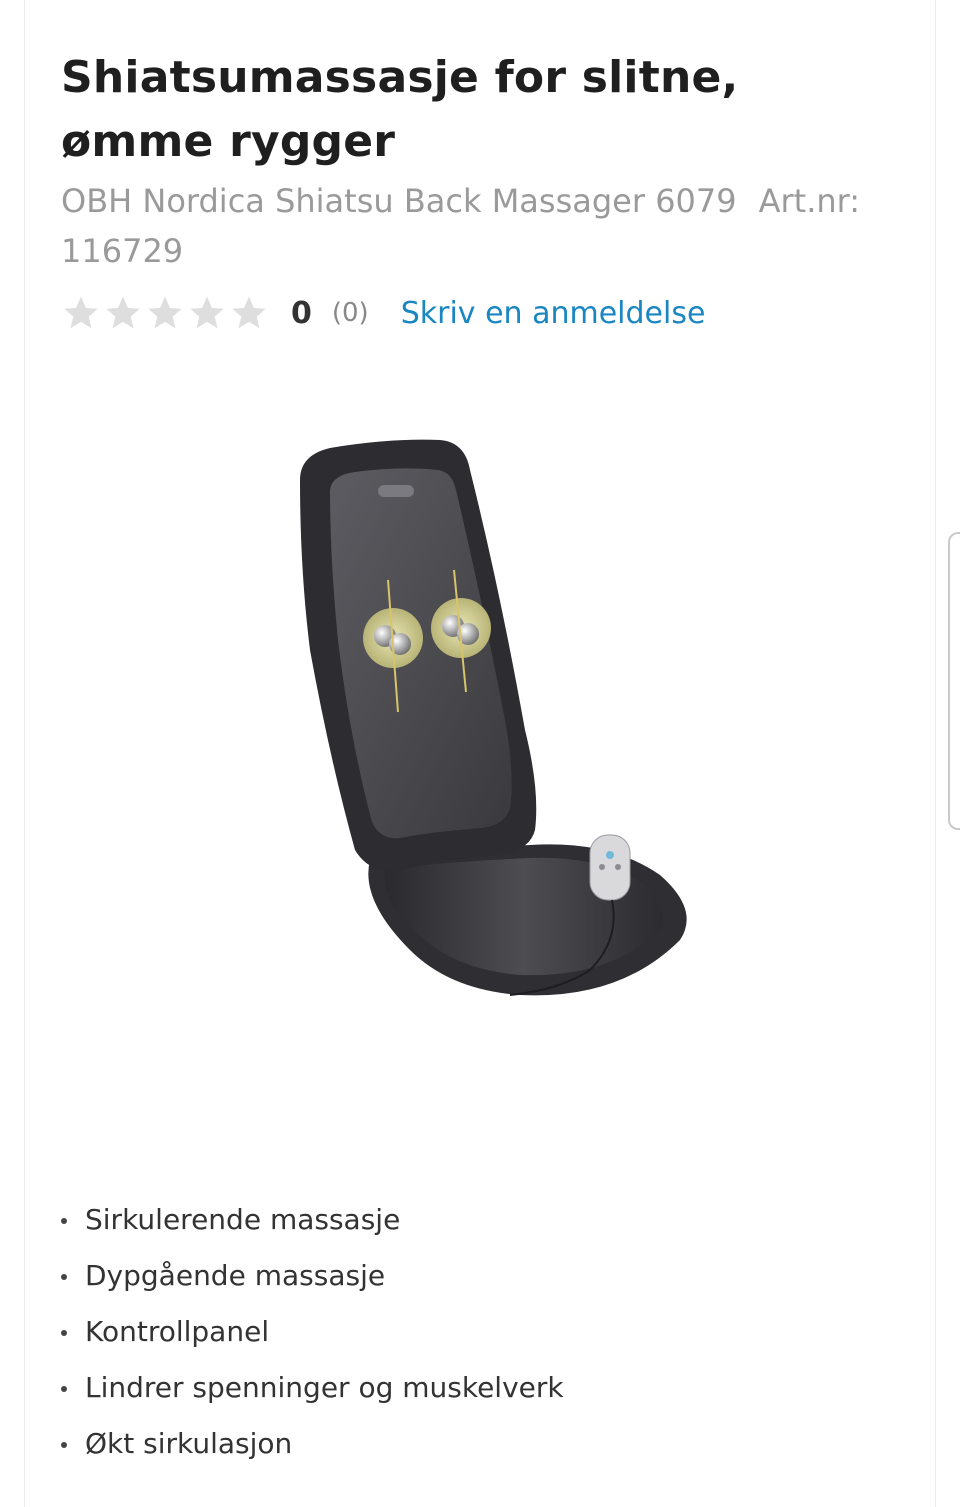  I want to click on product-title: Shiatsumassasje for slitne, ømme rygger, so click(400, 109).